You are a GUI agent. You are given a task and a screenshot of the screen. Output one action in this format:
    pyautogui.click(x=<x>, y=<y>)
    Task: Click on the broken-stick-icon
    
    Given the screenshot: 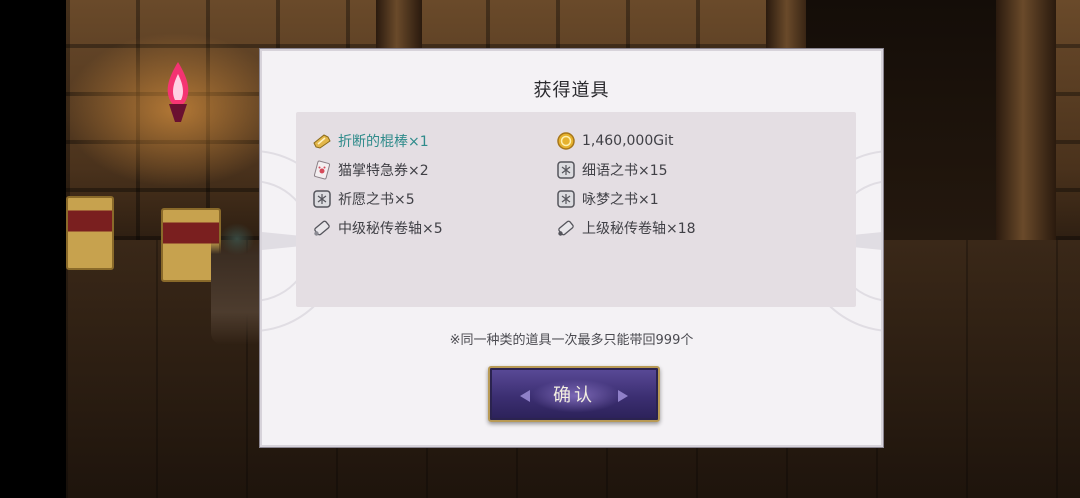 What is the action you would take?
    pyautogui.click(x=322, y=141)
    